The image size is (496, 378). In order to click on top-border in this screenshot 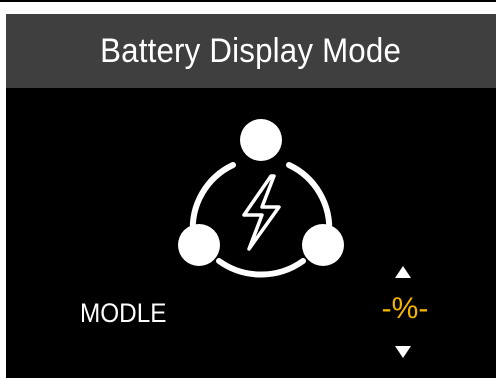, I will do `click(248, 1)`.